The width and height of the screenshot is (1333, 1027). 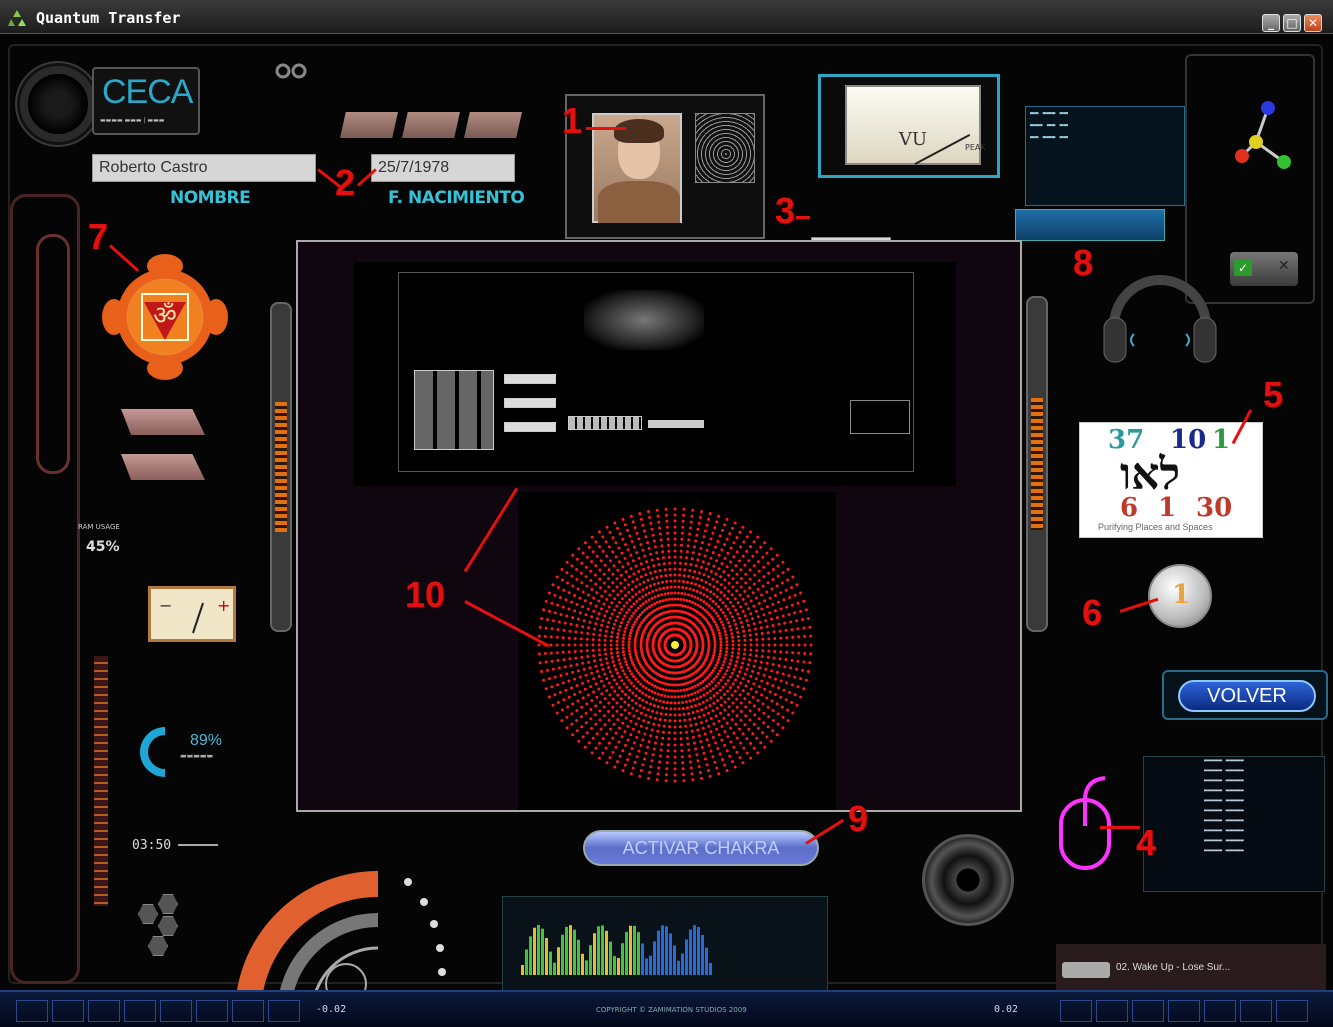 What do you see at coordinates (1085, 822) in the screenshot?
I see `mouse-icon` at bounding box center [1085, 822].